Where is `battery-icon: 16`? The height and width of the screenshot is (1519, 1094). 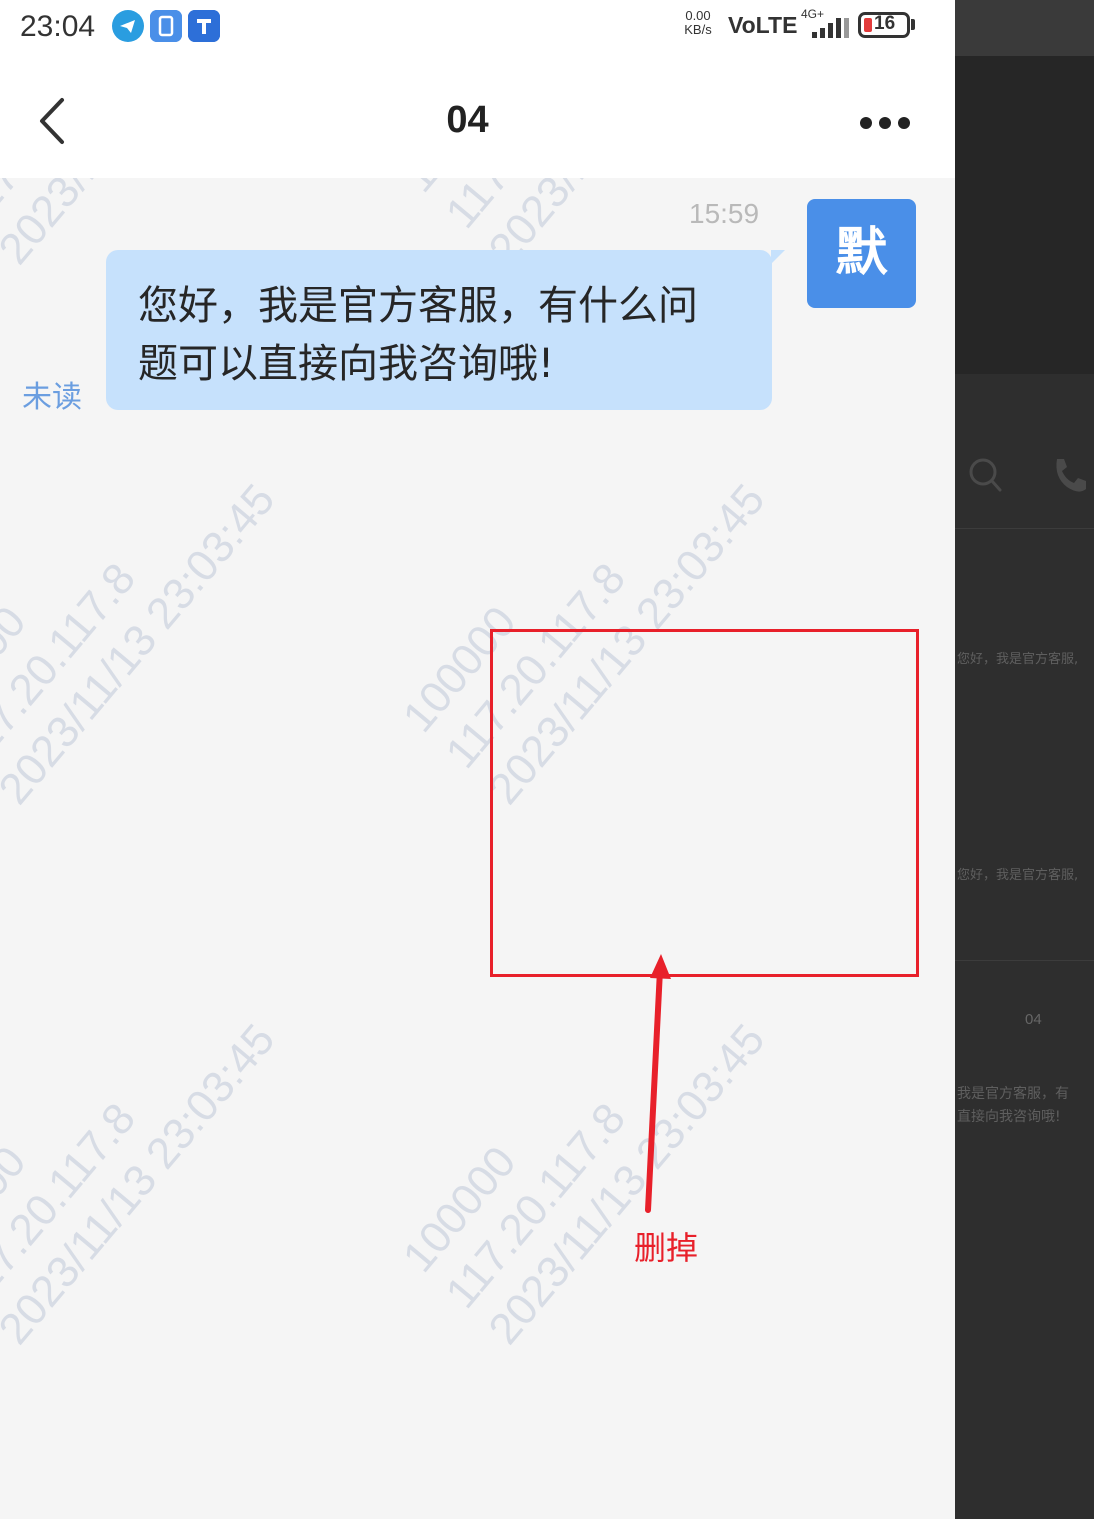
battery-icon: 16 is located at coordinates (884, 25).